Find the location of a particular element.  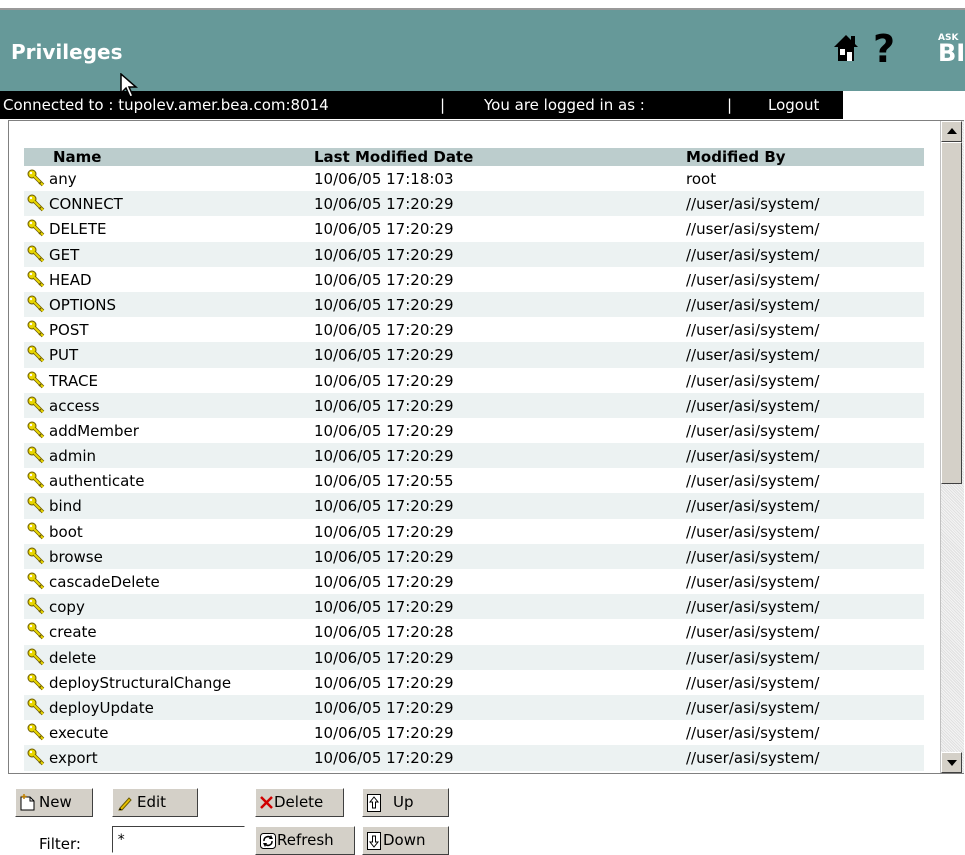

privilege-name: OPTIONS is located at coordinates (82, 304).